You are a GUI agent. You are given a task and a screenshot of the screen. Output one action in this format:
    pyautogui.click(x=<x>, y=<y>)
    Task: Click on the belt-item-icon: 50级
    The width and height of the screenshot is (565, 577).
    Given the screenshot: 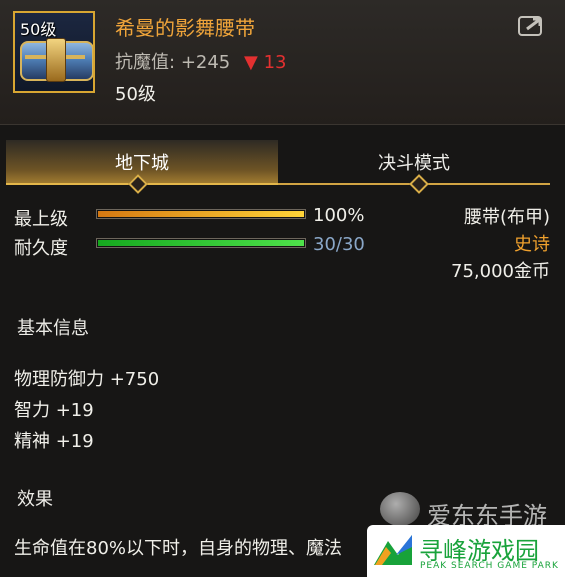 What is the action you would take?
    pyautogui.click(x=54, y=52)
    